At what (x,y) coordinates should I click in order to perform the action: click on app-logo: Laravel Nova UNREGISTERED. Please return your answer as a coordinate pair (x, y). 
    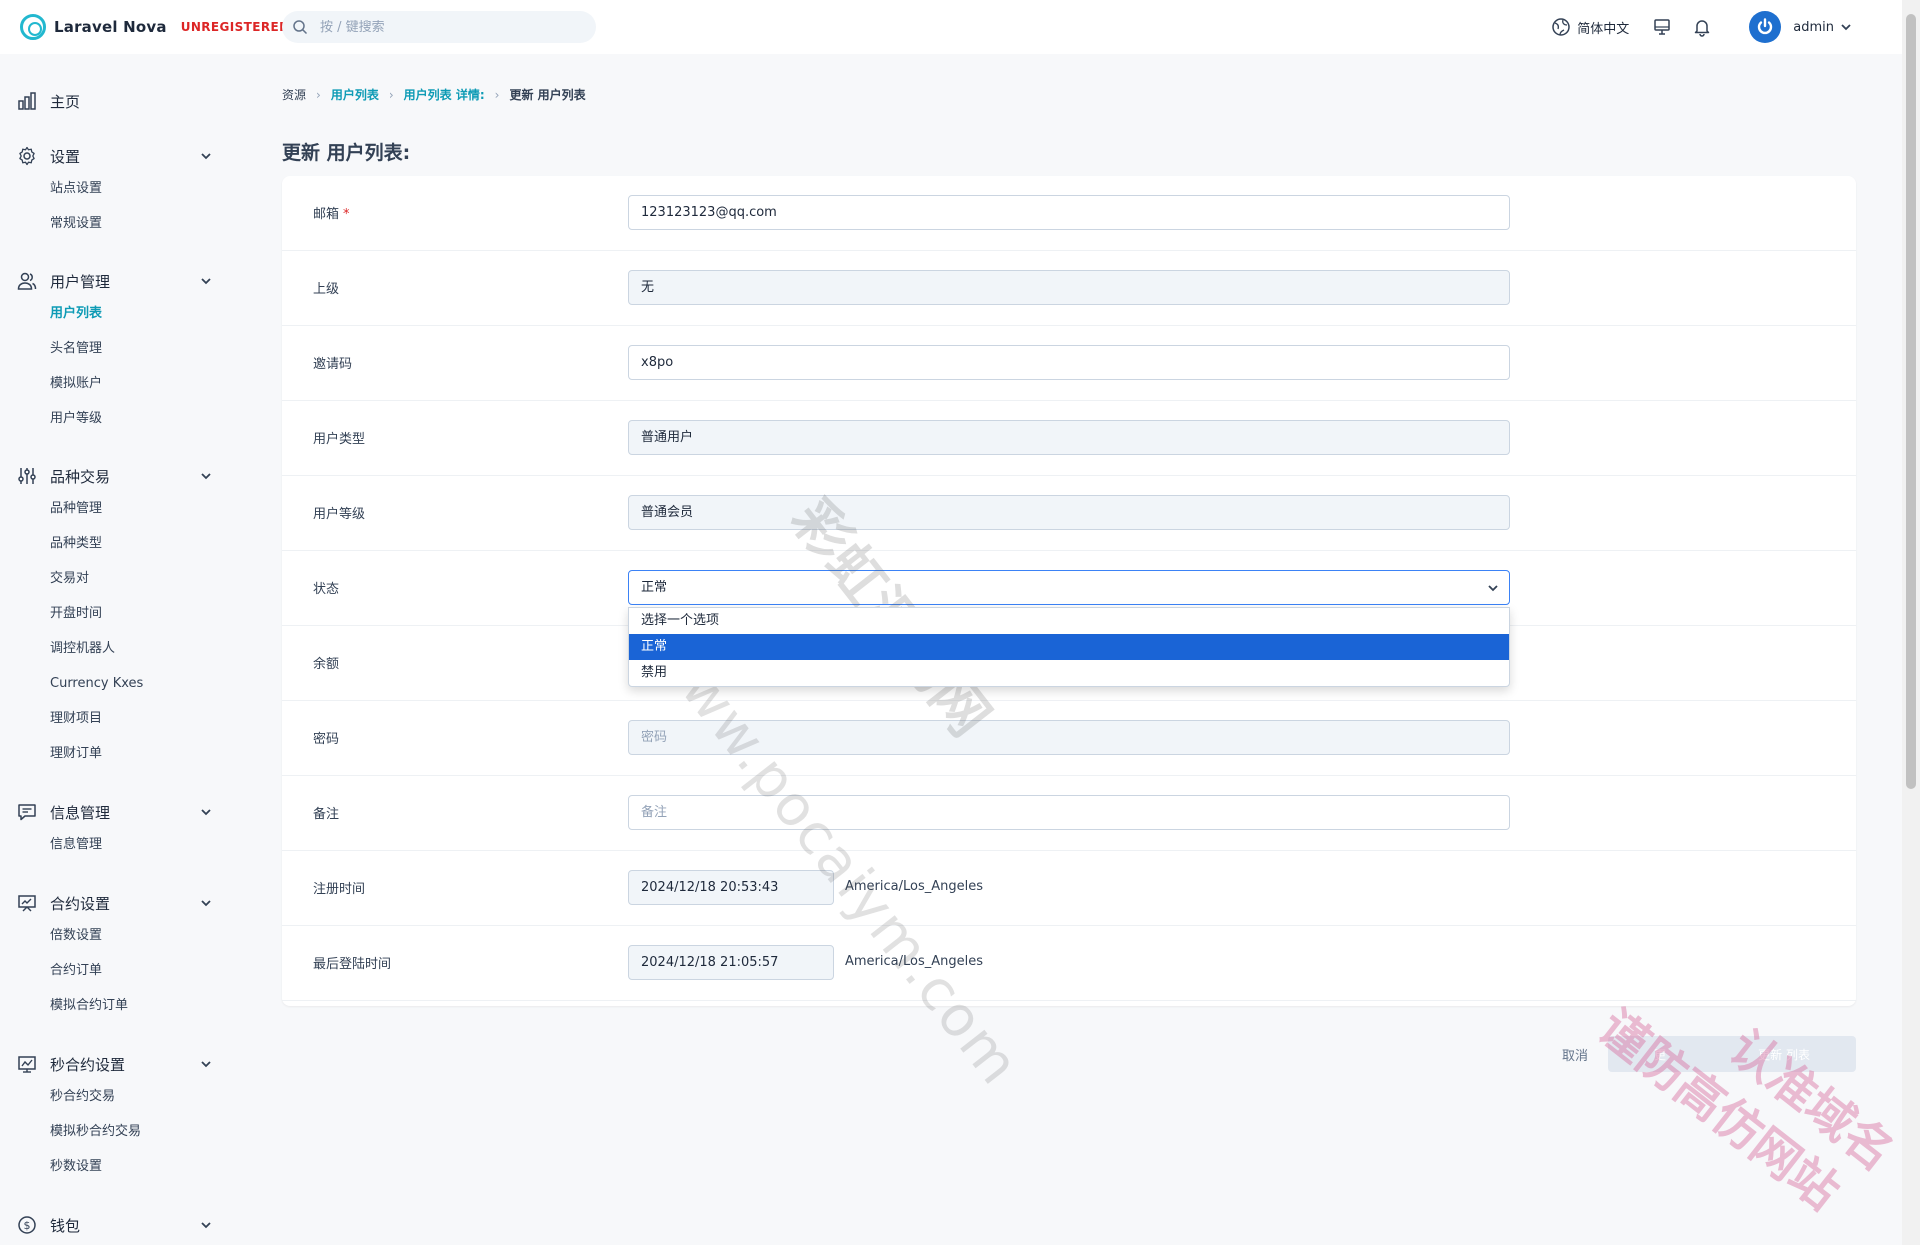
    Looking at the image, I should click on (154, 27).